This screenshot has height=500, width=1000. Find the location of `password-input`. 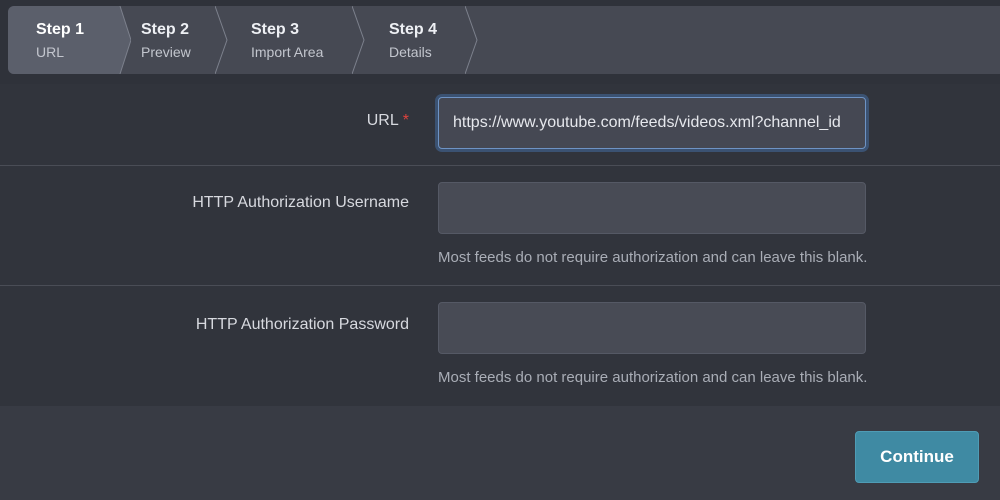

password-input is located at coordinates (652, 328).